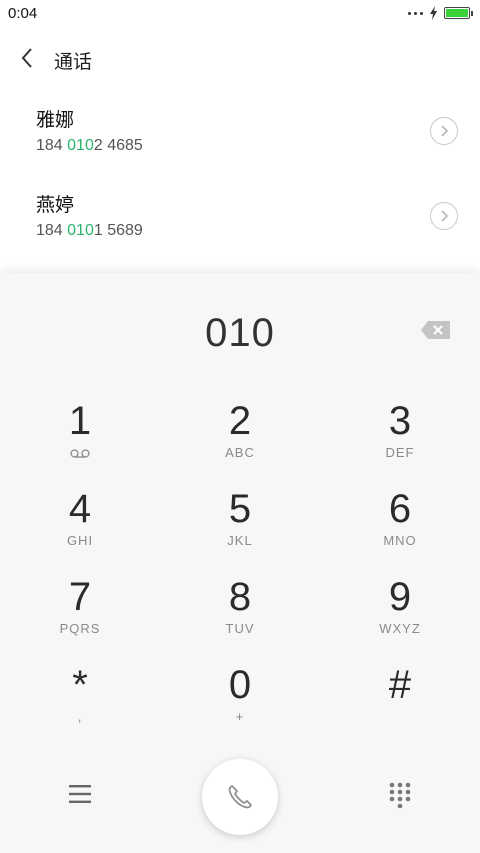 The image size is (480, 853). I want to click on key-digit: 2, so click(240, 421).